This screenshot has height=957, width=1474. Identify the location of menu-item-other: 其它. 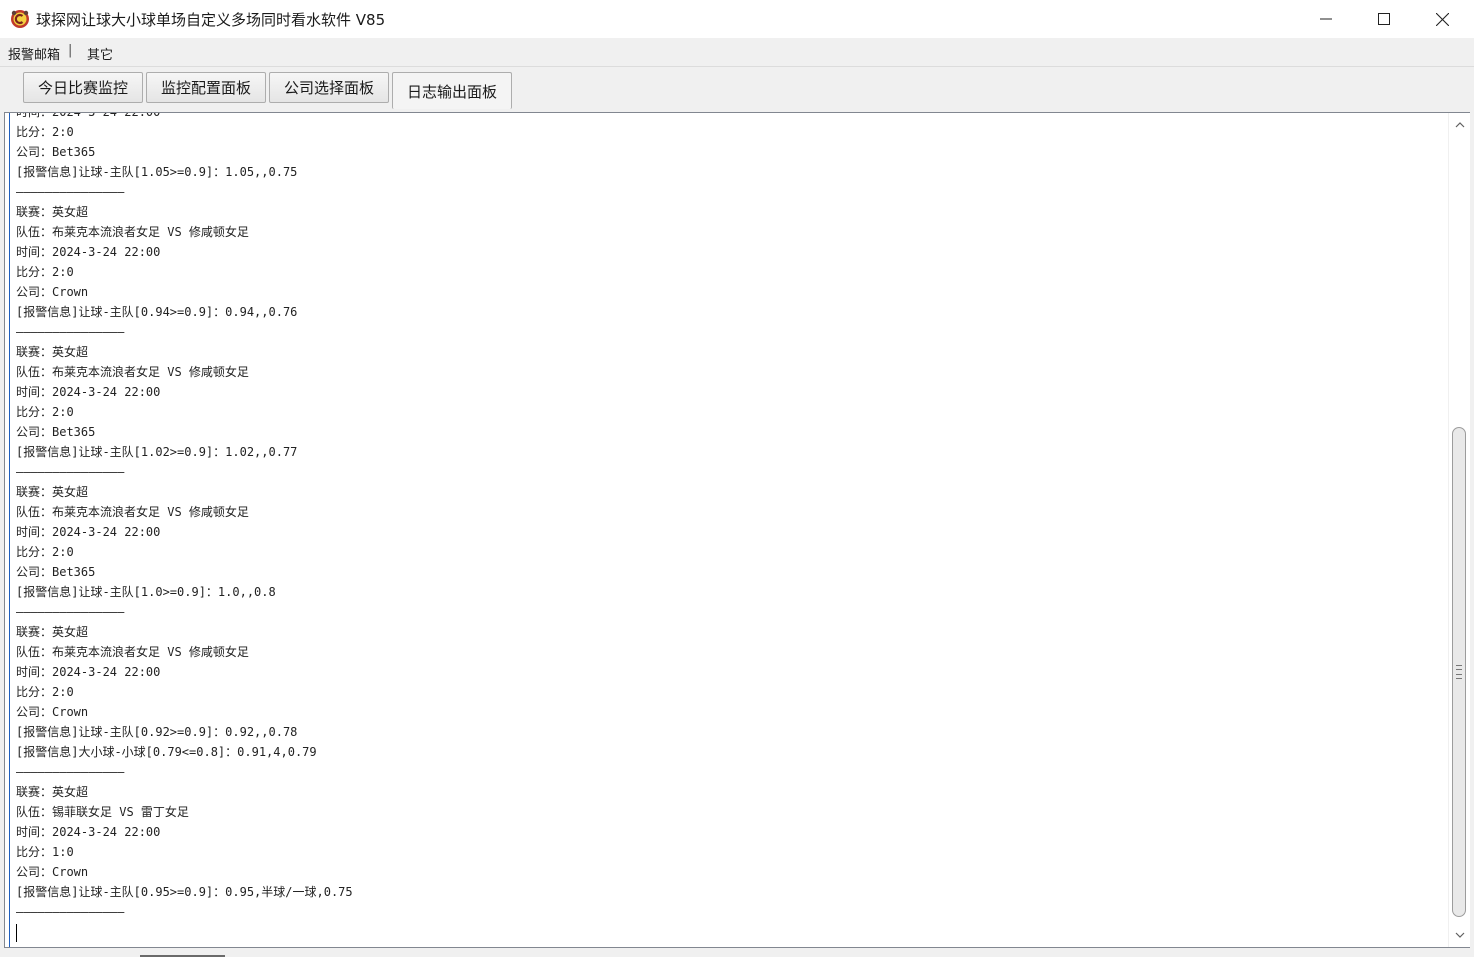
(100, 53).